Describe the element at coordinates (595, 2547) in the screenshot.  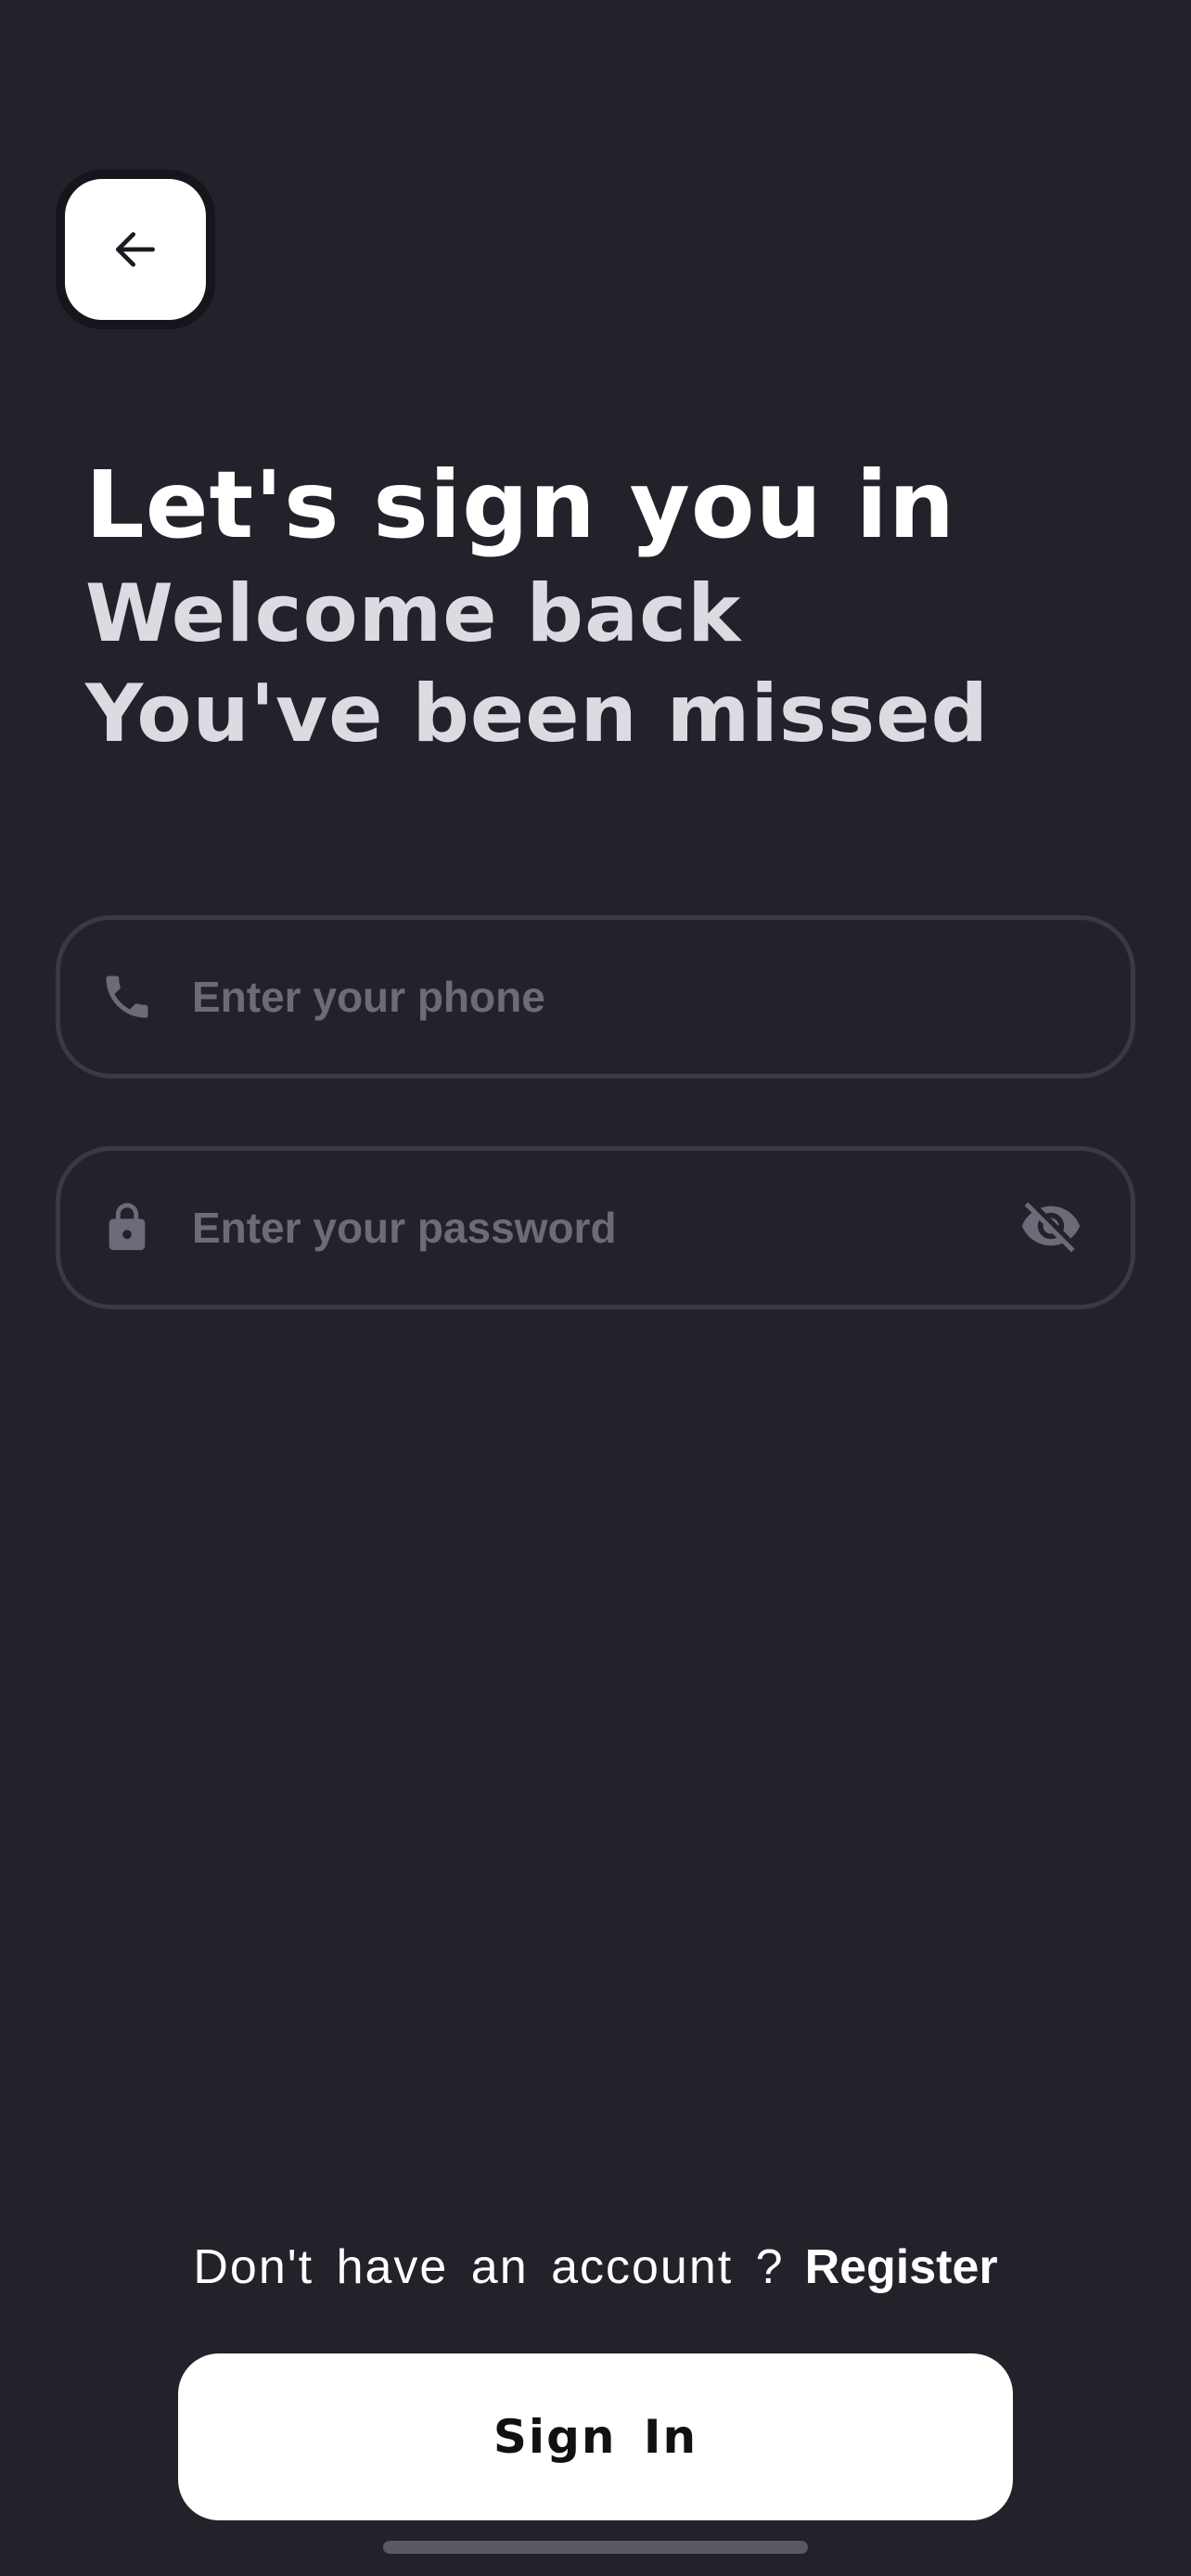
I see `home-indicator` at that location.